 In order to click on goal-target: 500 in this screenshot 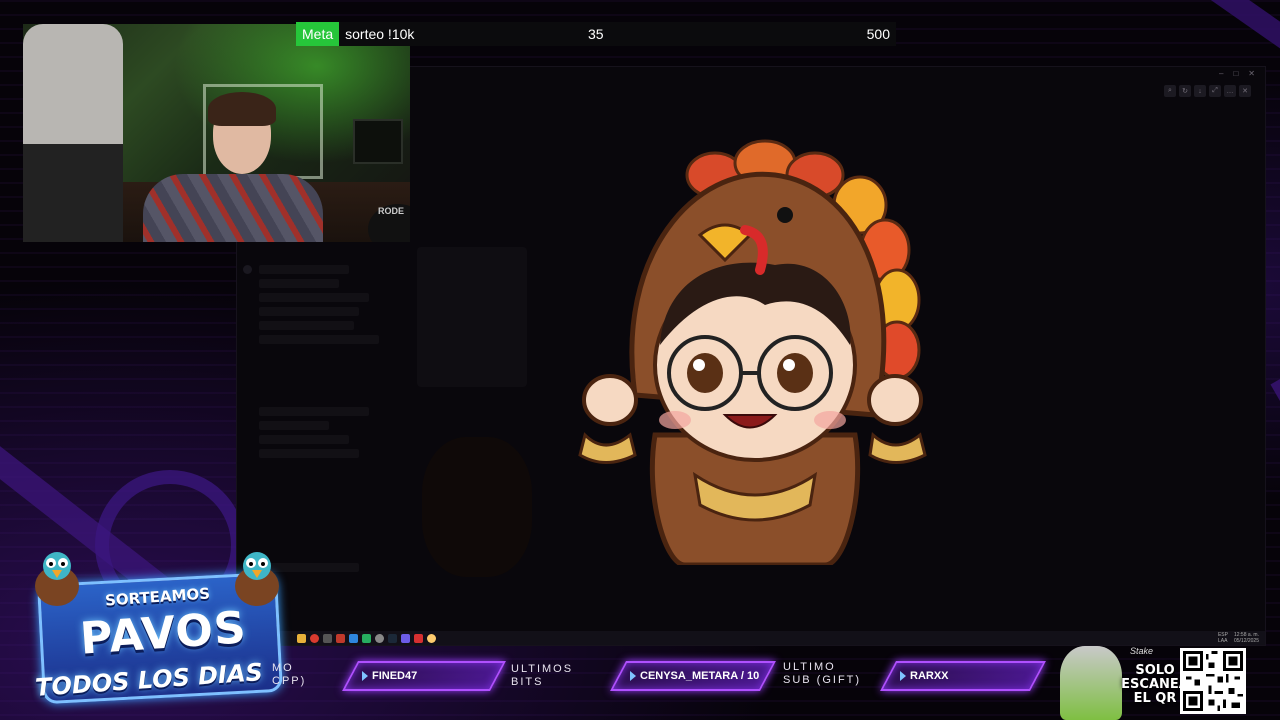, I will do `click(878, 34)`.